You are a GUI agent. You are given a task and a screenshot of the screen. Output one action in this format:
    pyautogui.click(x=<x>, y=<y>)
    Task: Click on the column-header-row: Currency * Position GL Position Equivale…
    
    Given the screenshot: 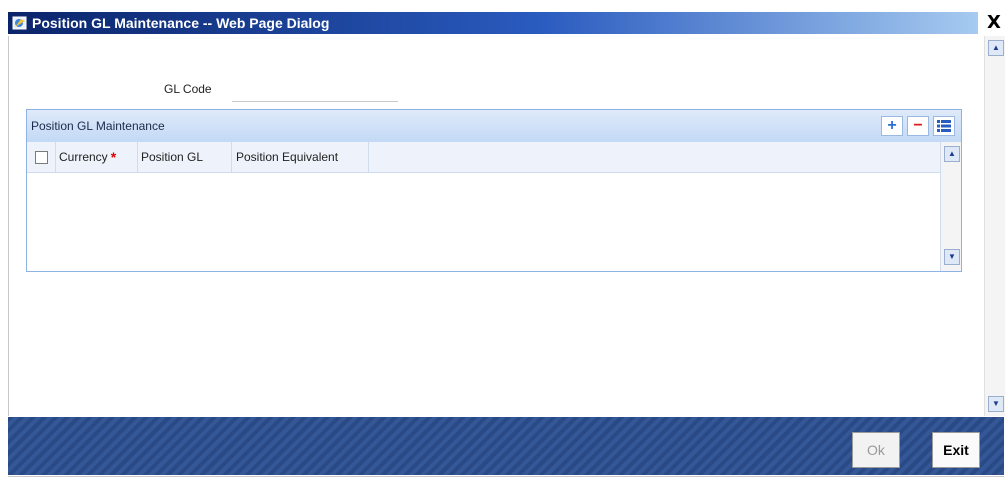 What is the action you would take?
    pyautogui.click(x=494, y=157)
    